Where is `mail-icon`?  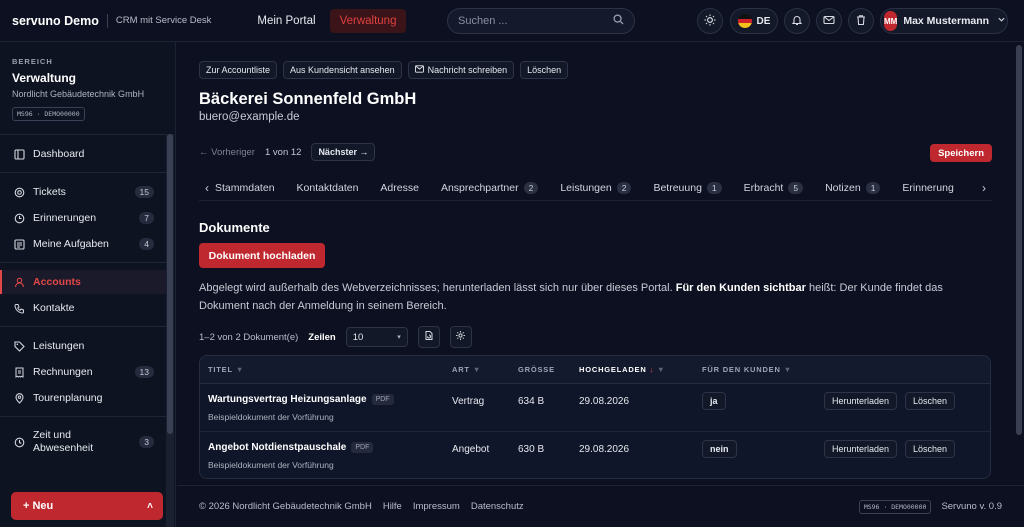 mail-icon is located at coordinates (829, 21).